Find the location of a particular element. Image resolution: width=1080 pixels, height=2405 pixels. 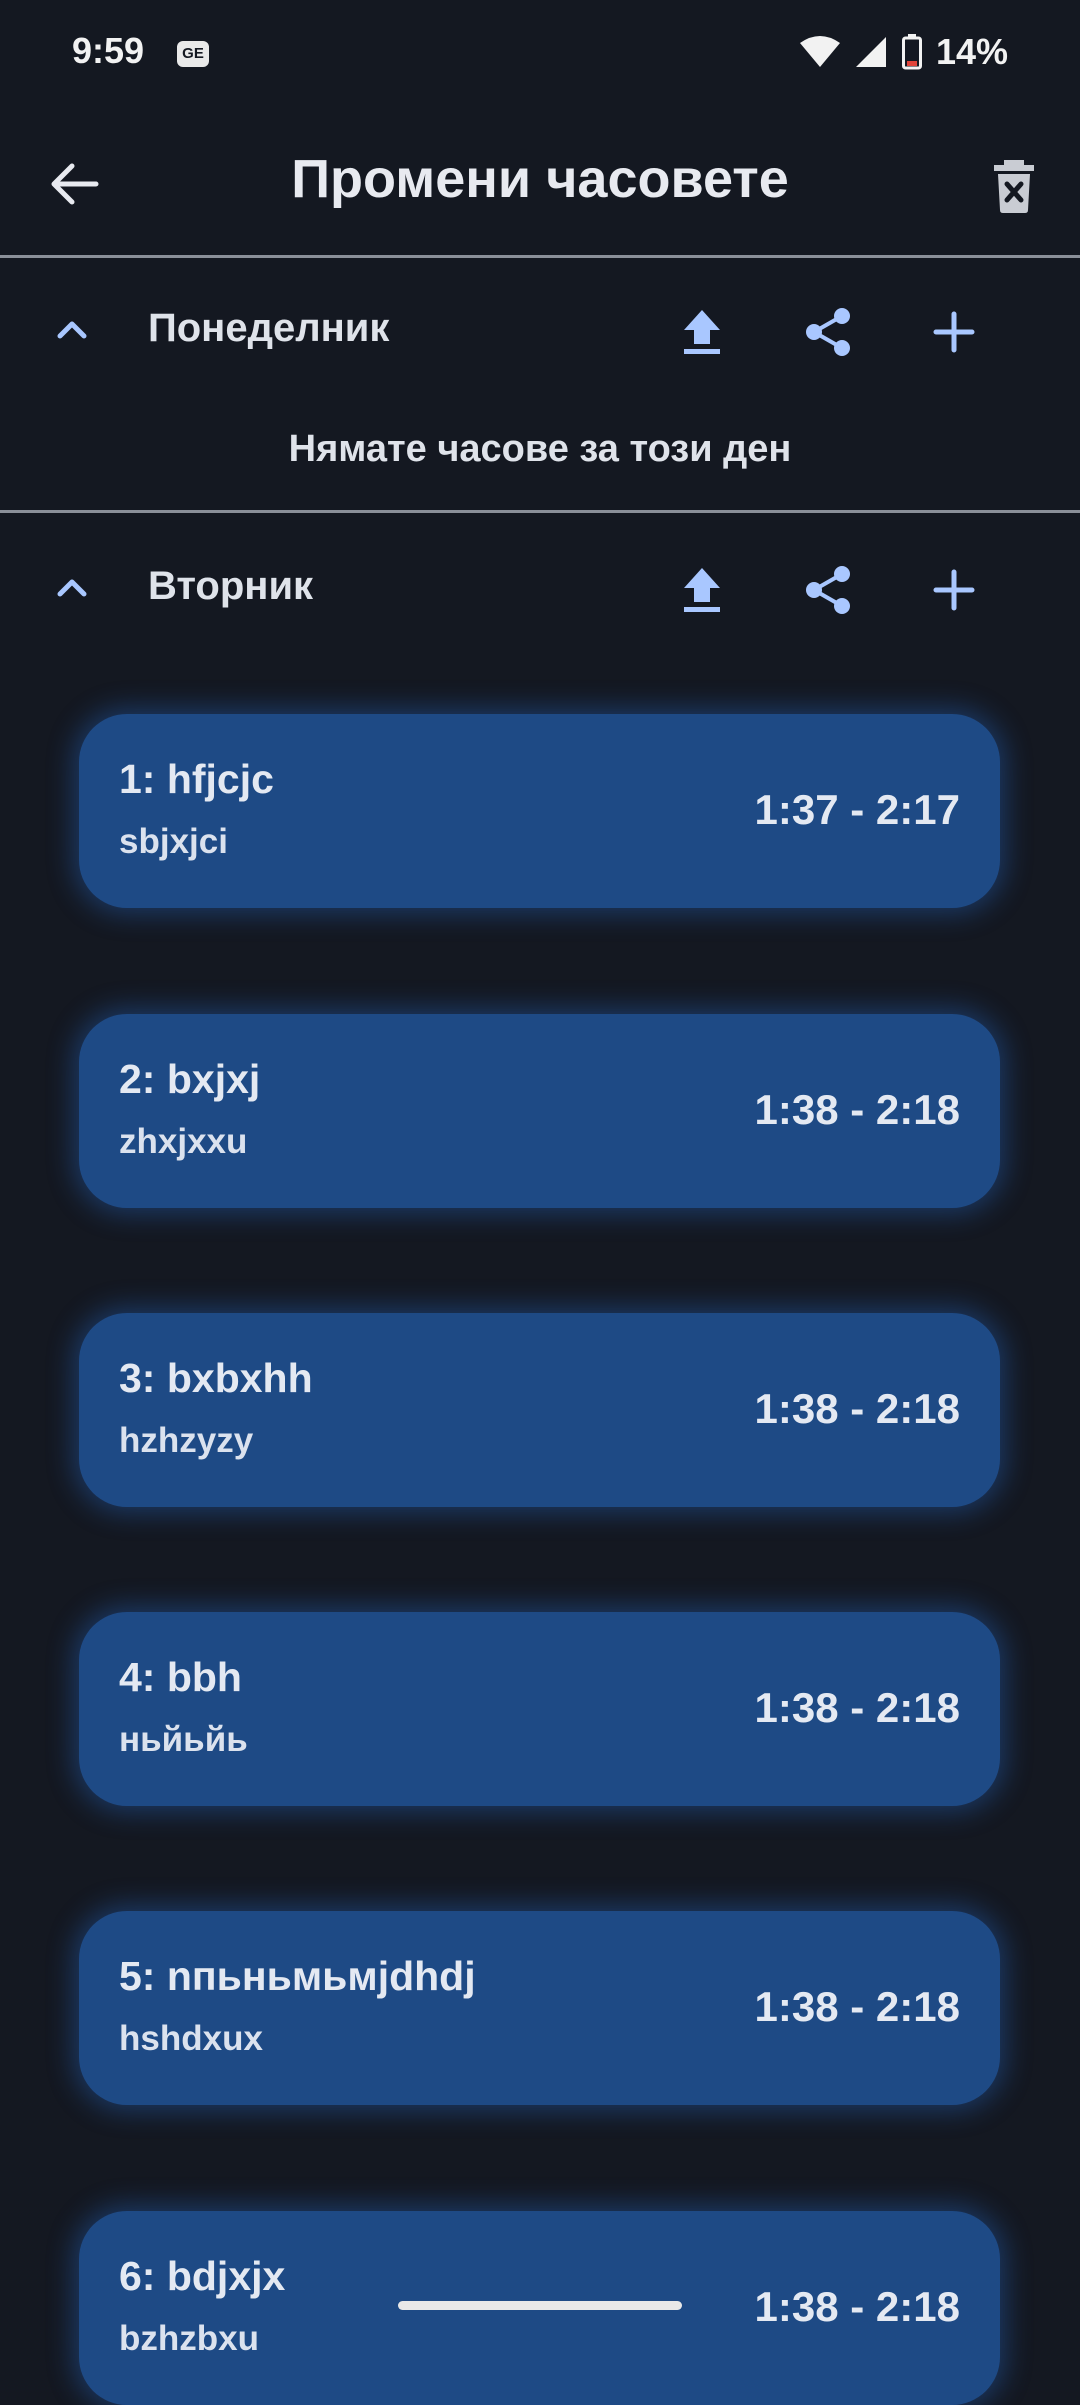

lesson-title: 5: nпьньмьмjdhdj is located at coordinates (297, 1976).